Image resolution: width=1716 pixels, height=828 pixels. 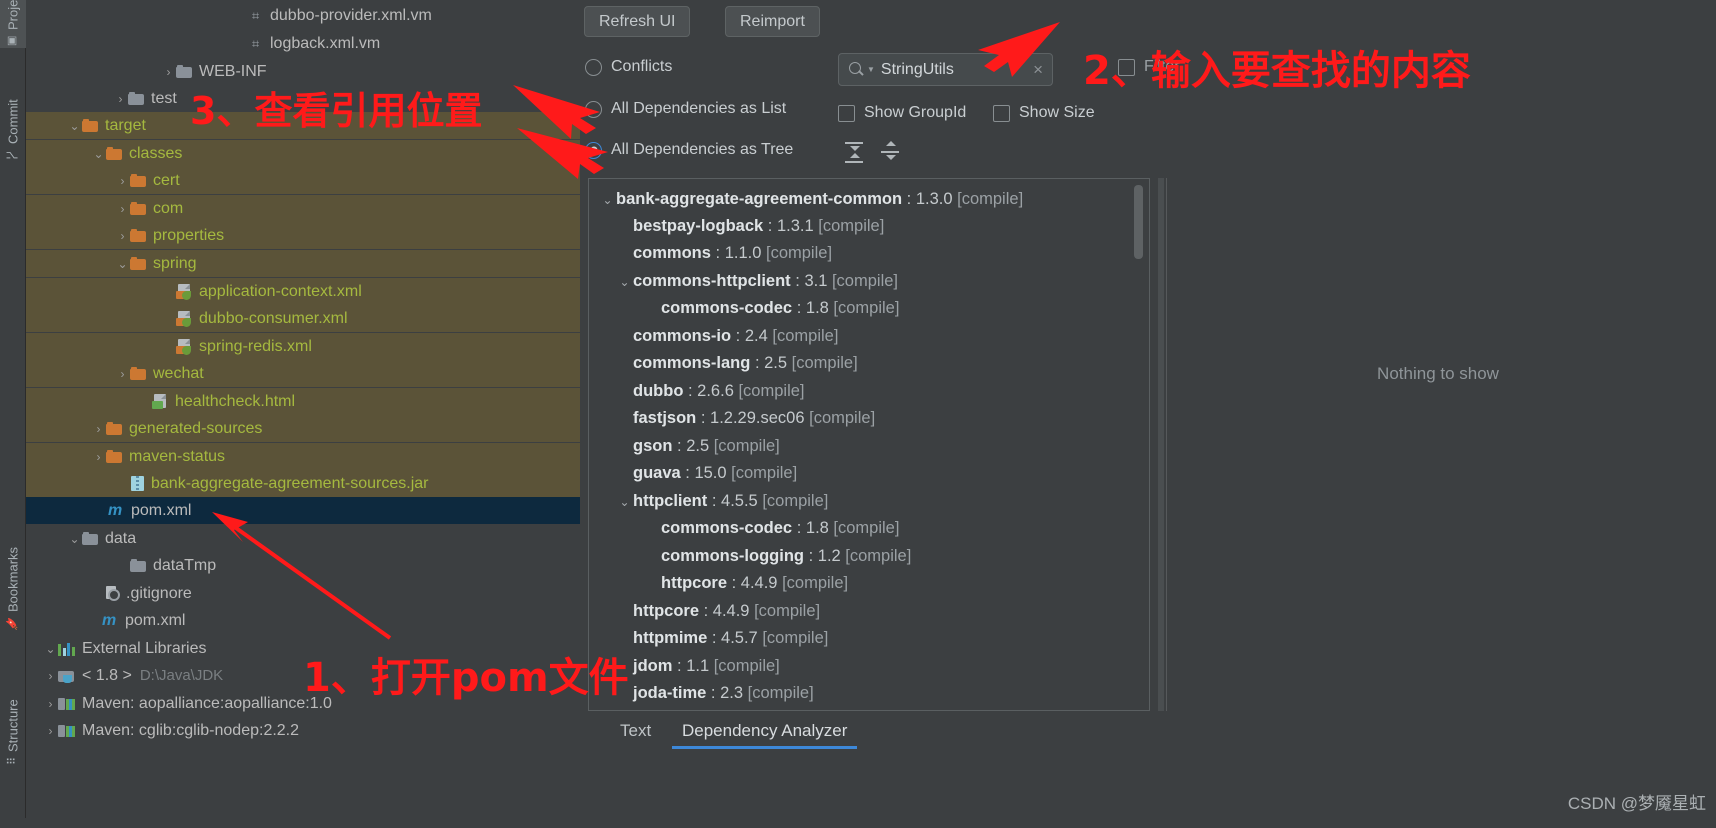 I want to click on tree-row: ⌄ classes, so click(x=303, y=153).